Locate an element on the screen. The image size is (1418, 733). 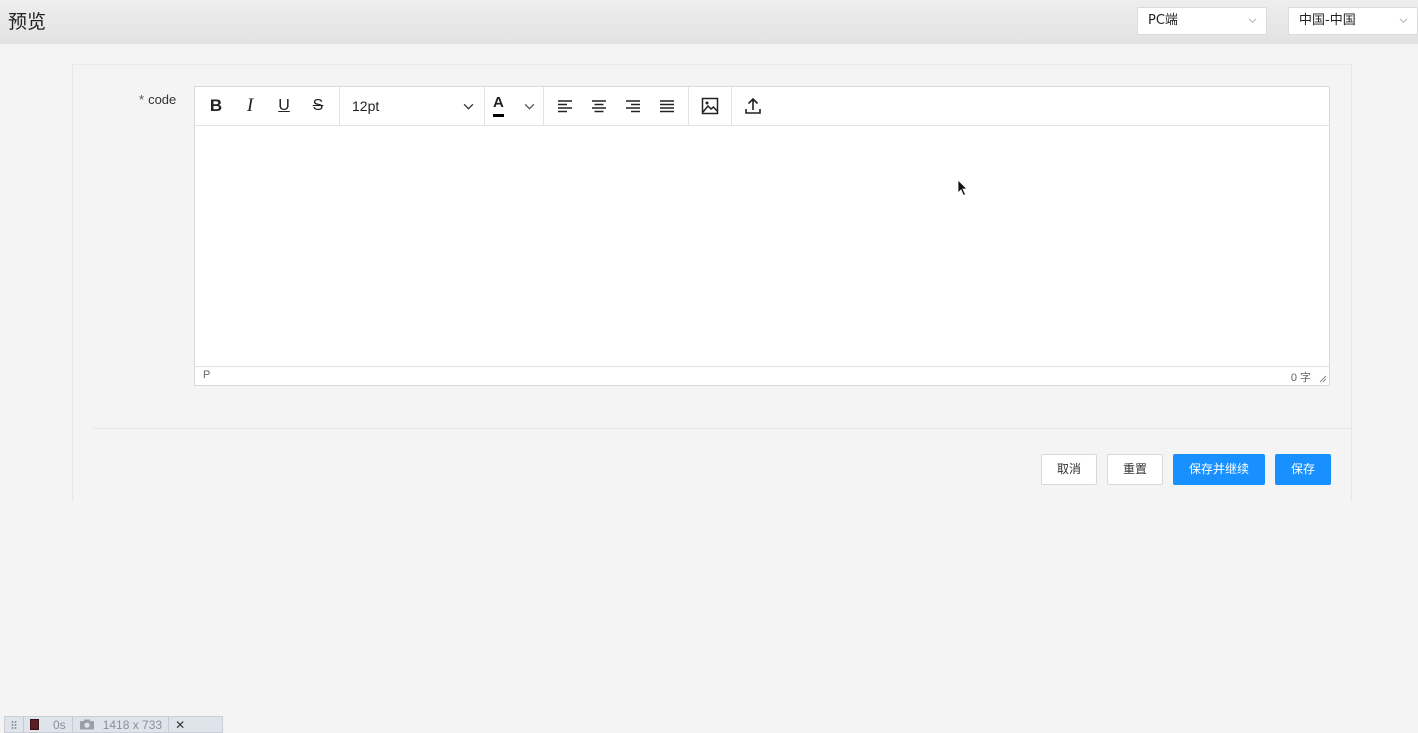
italic-button: I is located at coordinates (250, 106).